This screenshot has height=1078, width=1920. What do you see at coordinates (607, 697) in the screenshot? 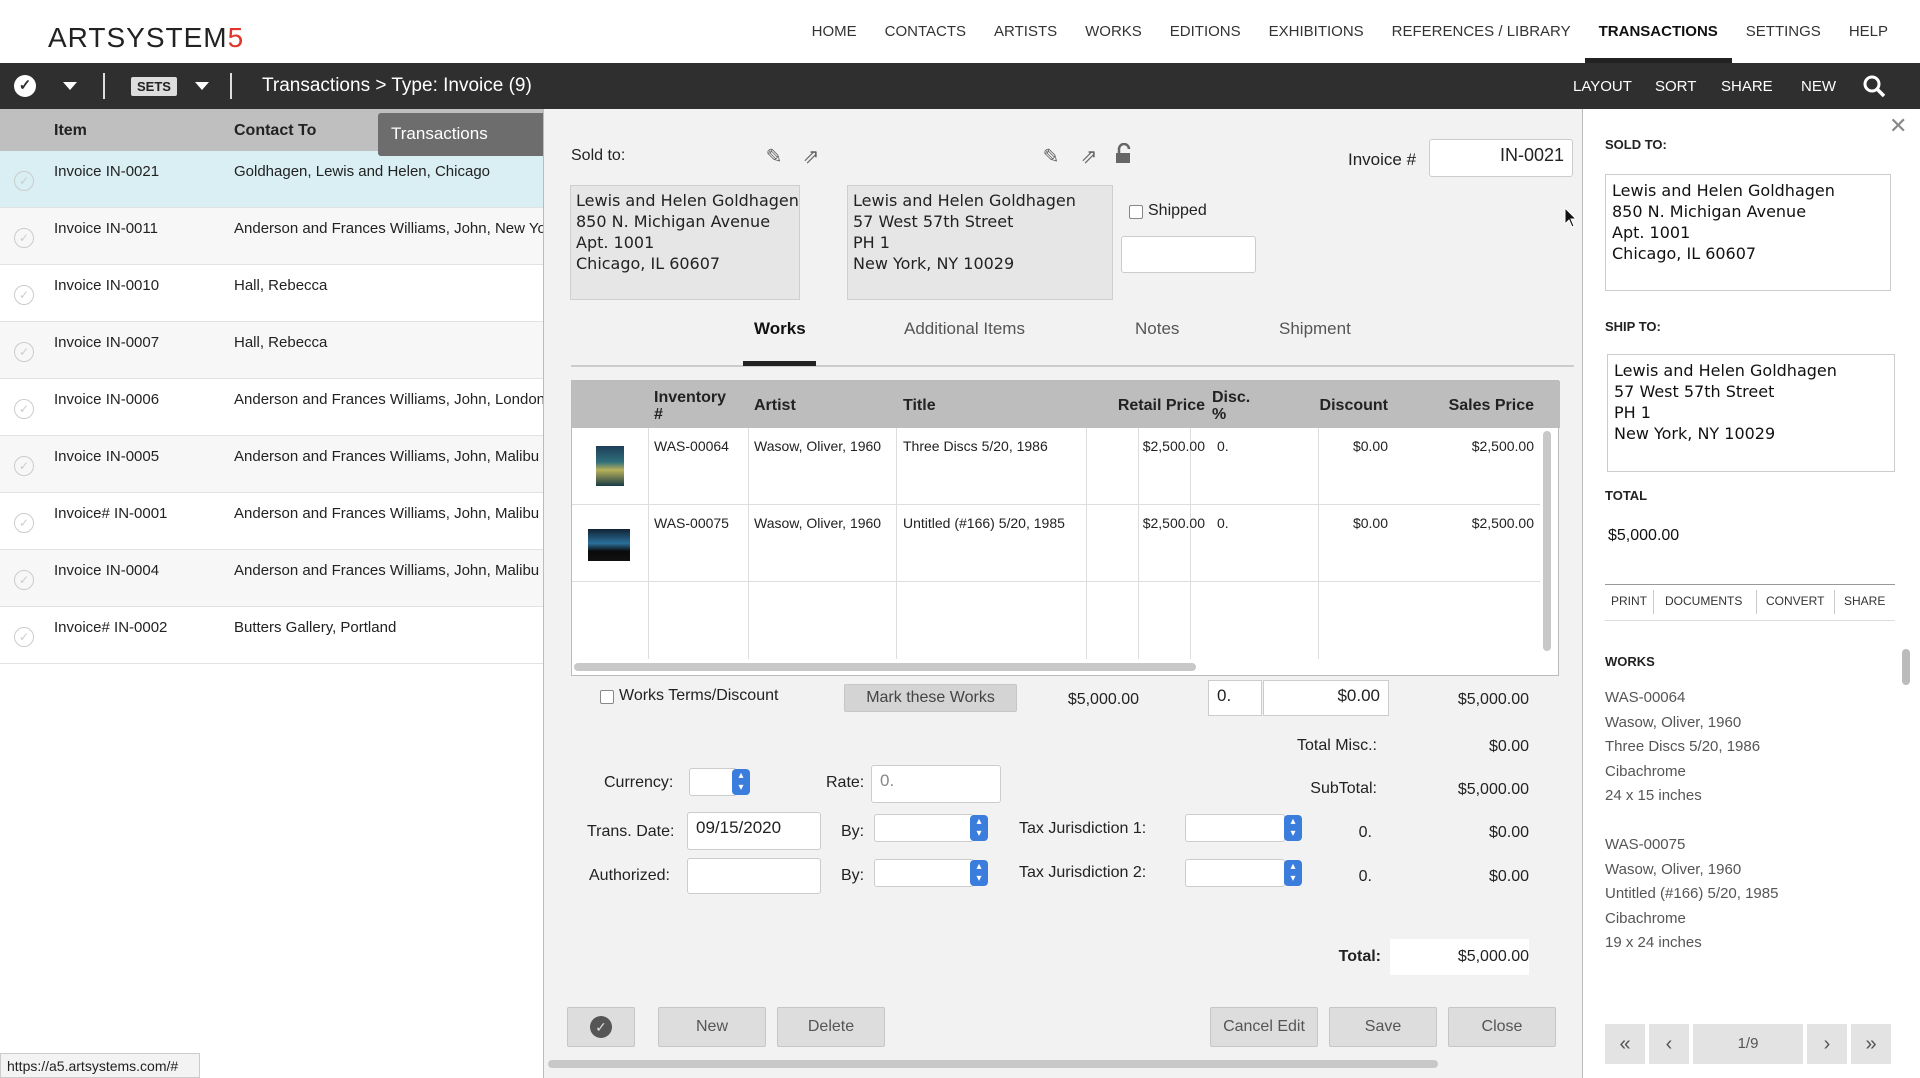
I see `works-terms-checkbox` at bounding box center [607, 697].